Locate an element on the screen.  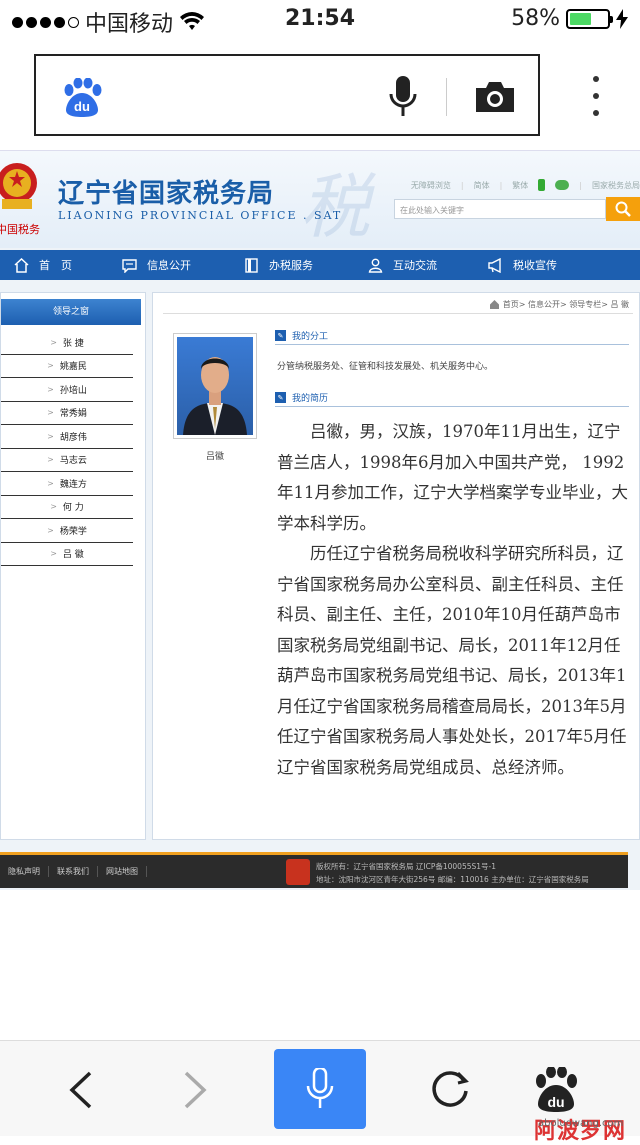
voice-search-icon is located at coordinates (403, 97).